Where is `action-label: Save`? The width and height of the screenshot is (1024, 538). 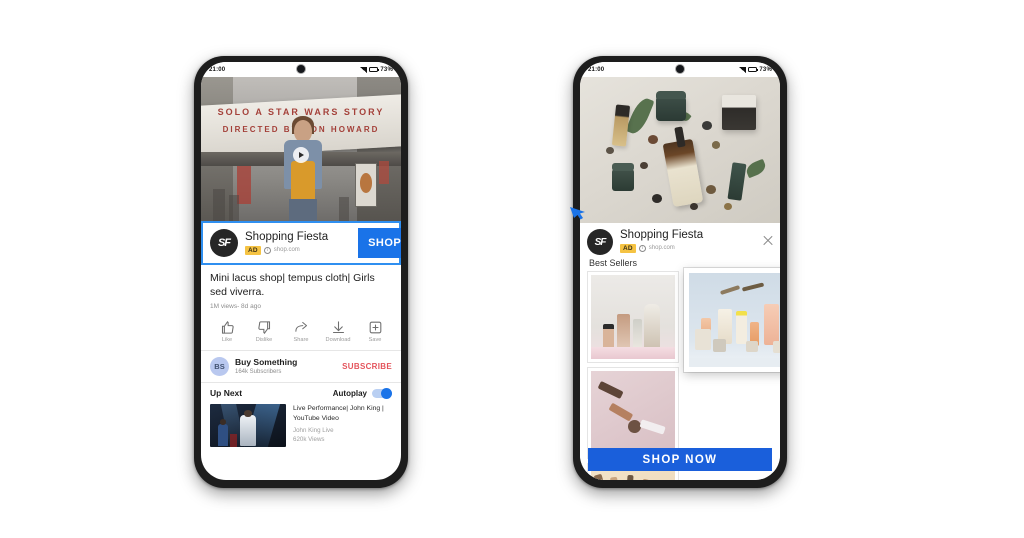
action-label: Save is located at coordinates (375, 340).